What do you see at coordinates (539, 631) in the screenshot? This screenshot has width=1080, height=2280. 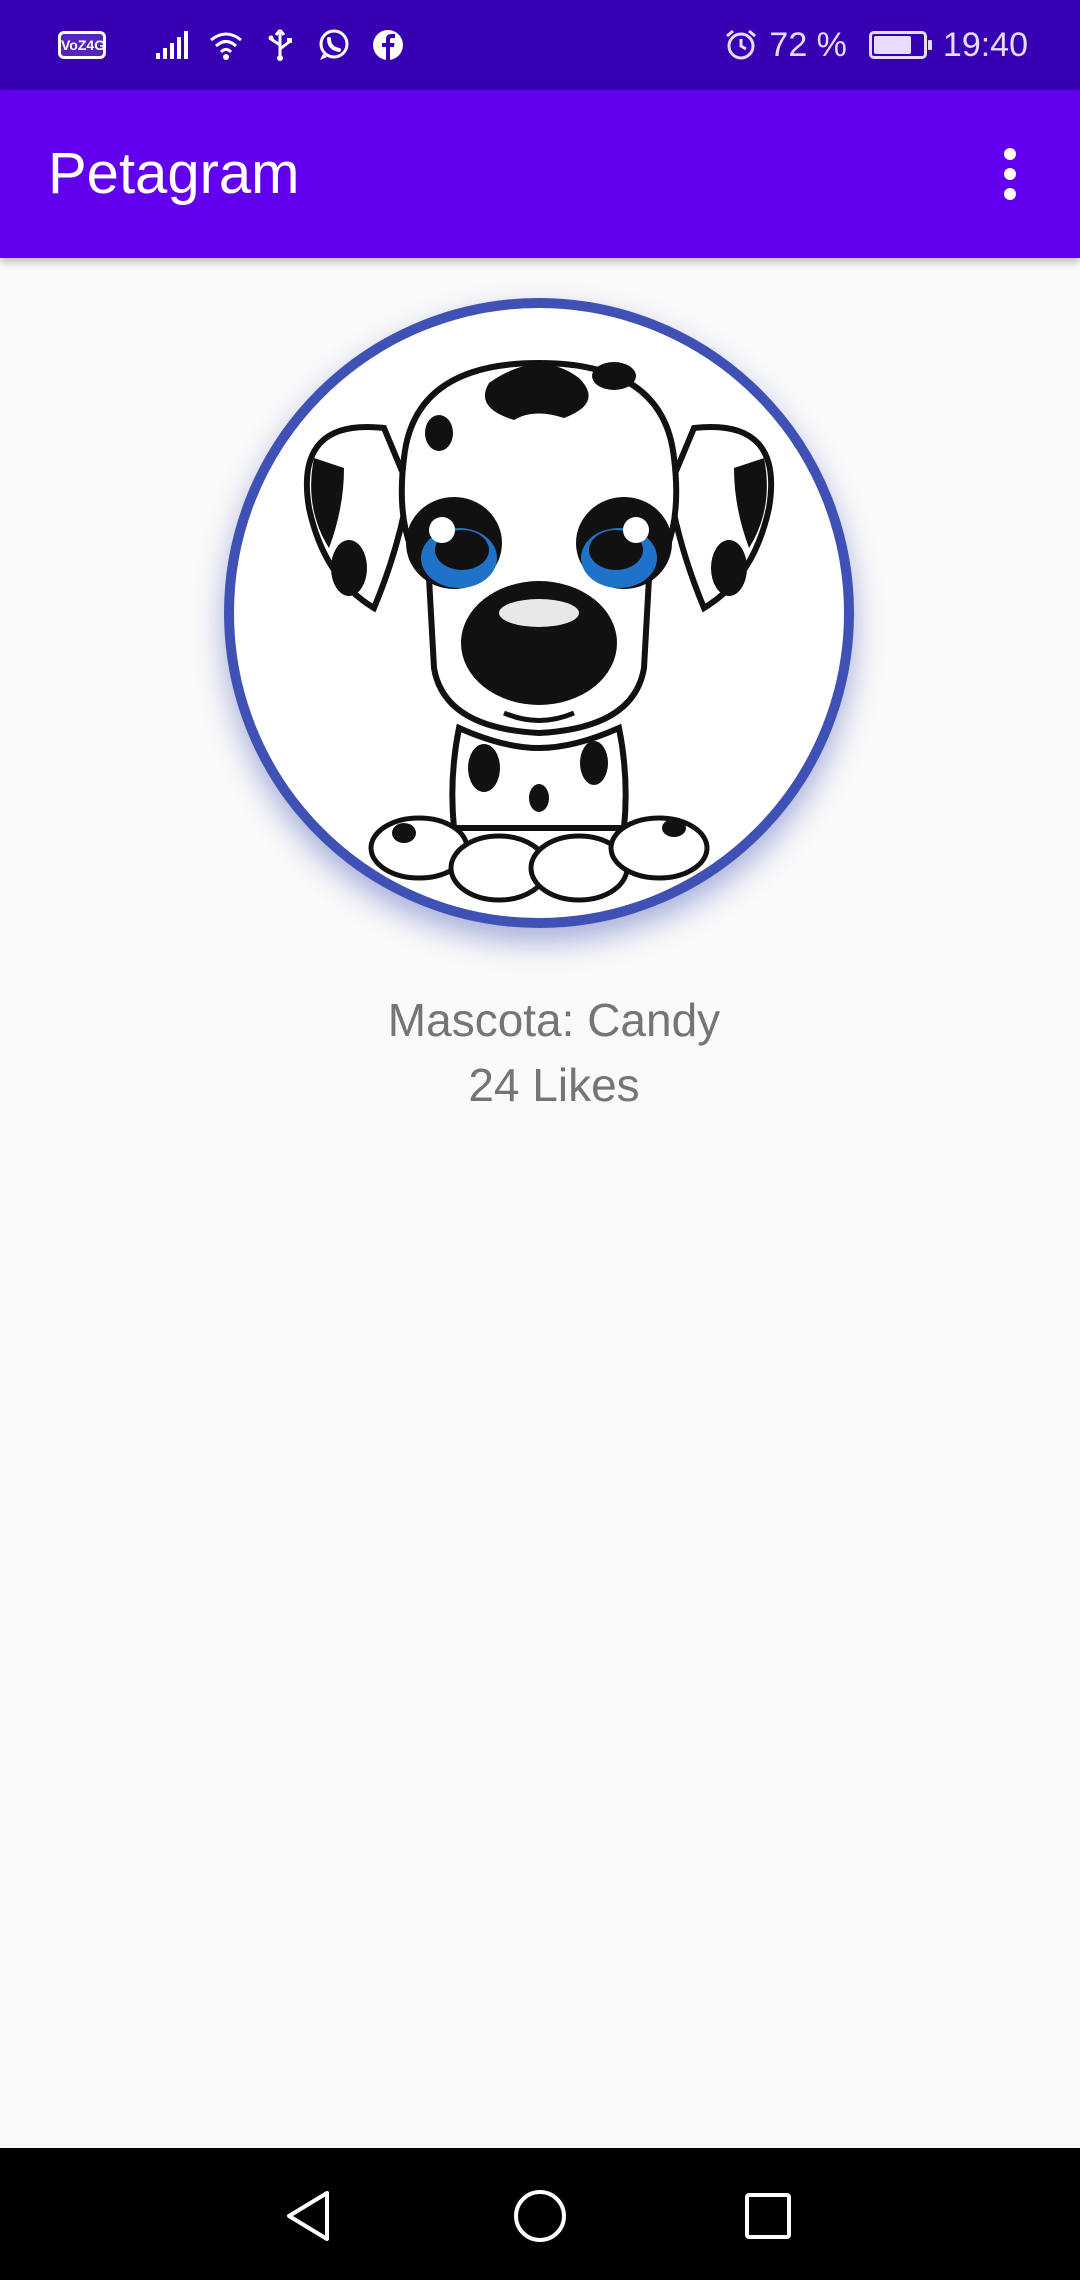 I see `dalmatian-puppy-image` at bounding box center [539, 631].